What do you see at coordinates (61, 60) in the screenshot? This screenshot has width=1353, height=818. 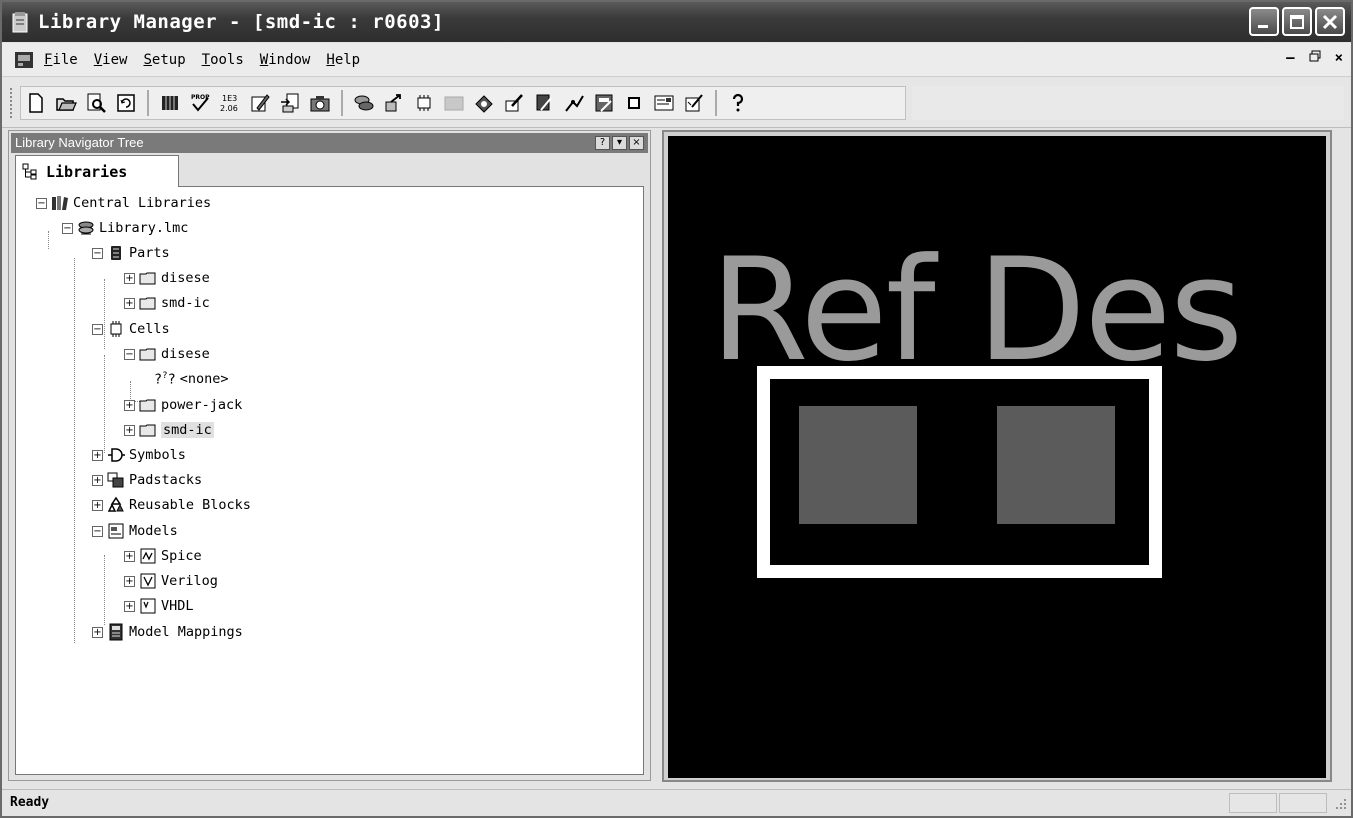 I see `menu-file: File` at bounding box center [61, 60].